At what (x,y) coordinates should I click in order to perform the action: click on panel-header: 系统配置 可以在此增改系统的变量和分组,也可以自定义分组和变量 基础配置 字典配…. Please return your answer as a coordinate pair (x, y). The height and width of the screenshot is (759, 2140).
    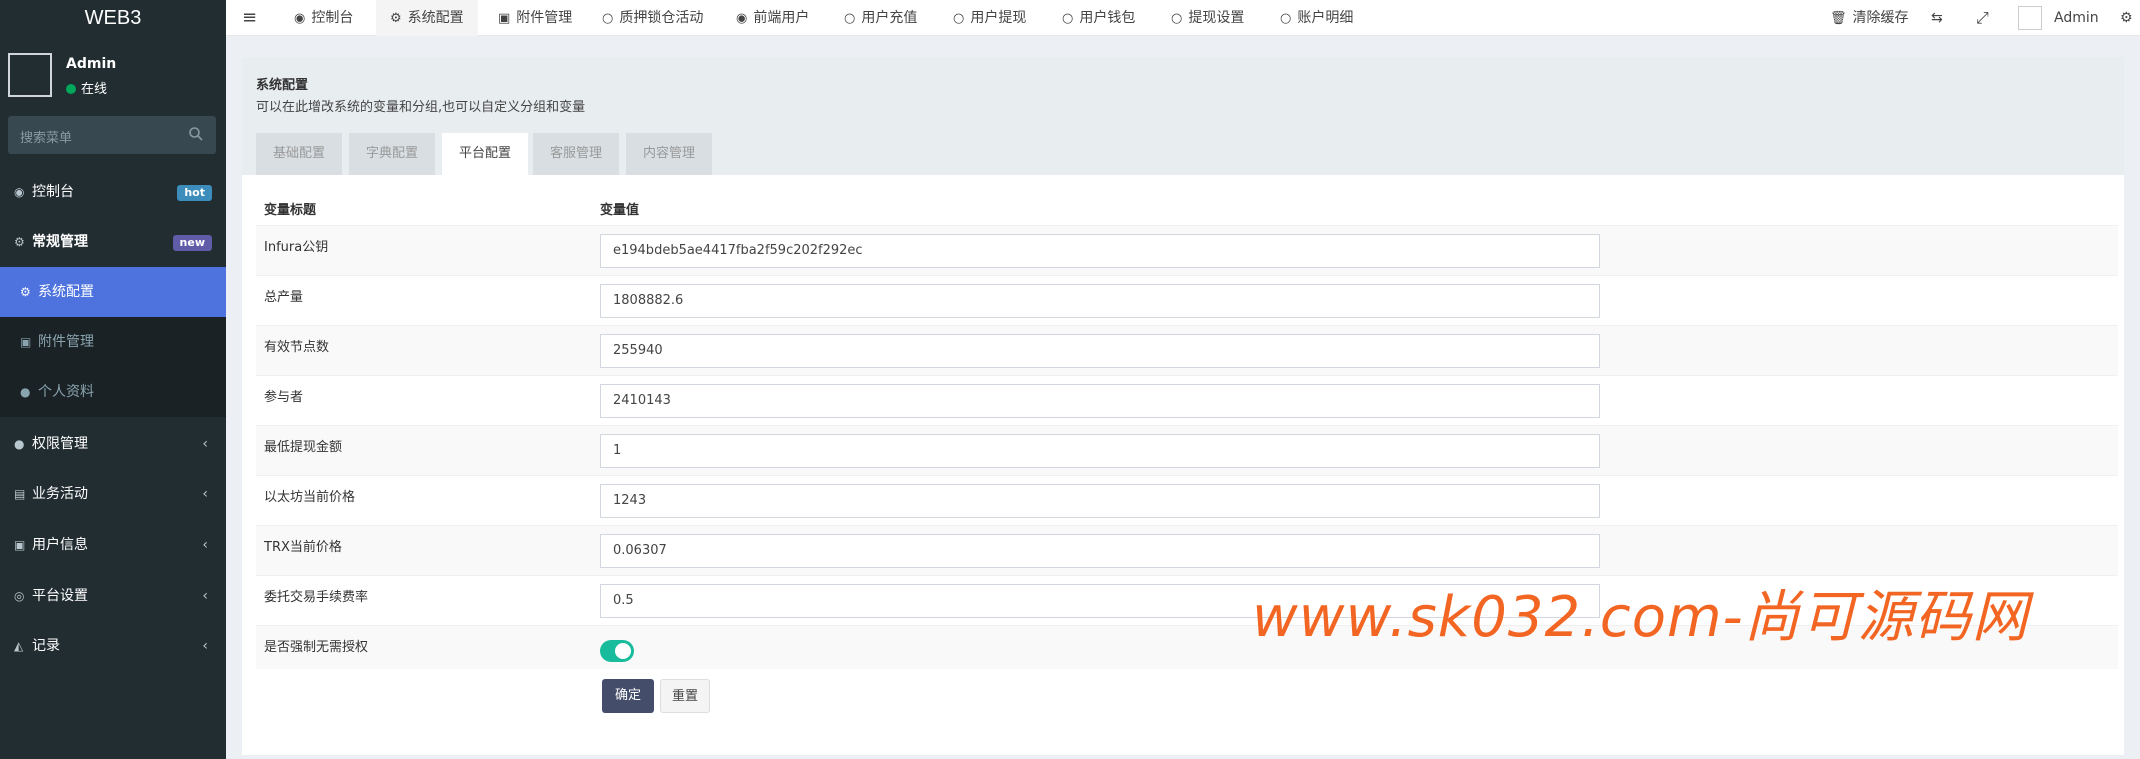
    Looking at the image, I should click on (1183, 116).